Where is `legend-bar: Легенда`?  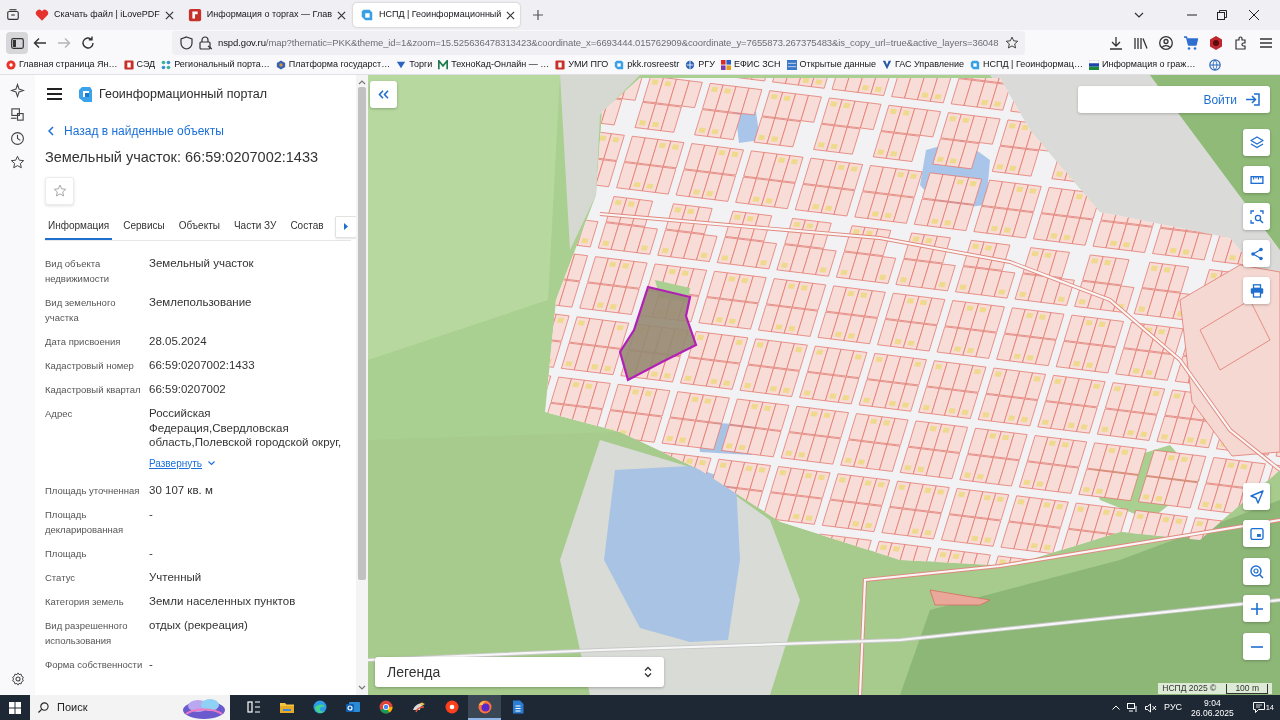
legend-bar: Легенда is located at coordinates (519, 672).